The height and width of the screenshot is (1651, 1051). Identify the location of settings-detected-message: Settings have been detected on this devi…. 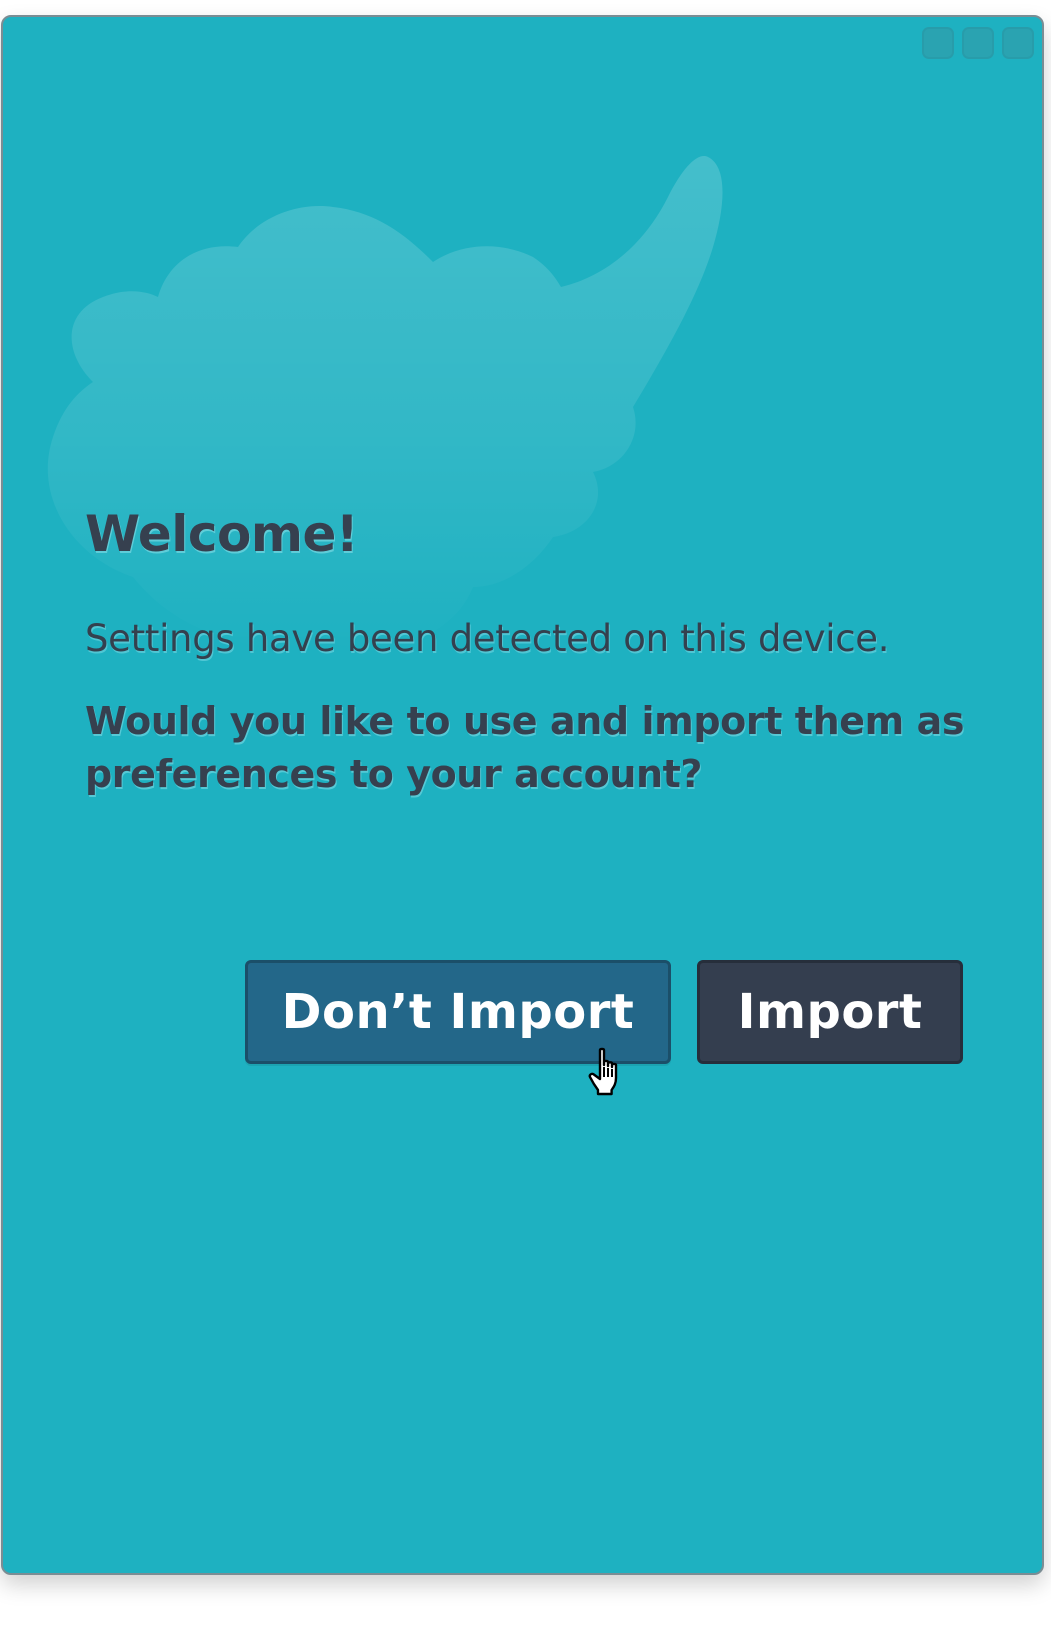
(487, 638).